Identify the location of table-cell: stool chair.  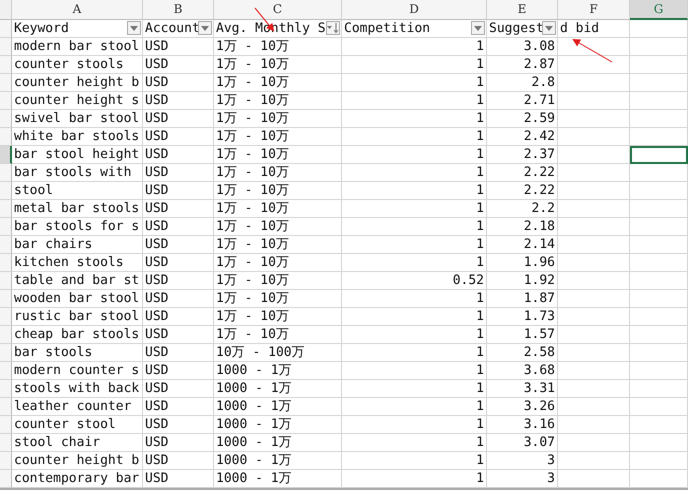
(57, 442).